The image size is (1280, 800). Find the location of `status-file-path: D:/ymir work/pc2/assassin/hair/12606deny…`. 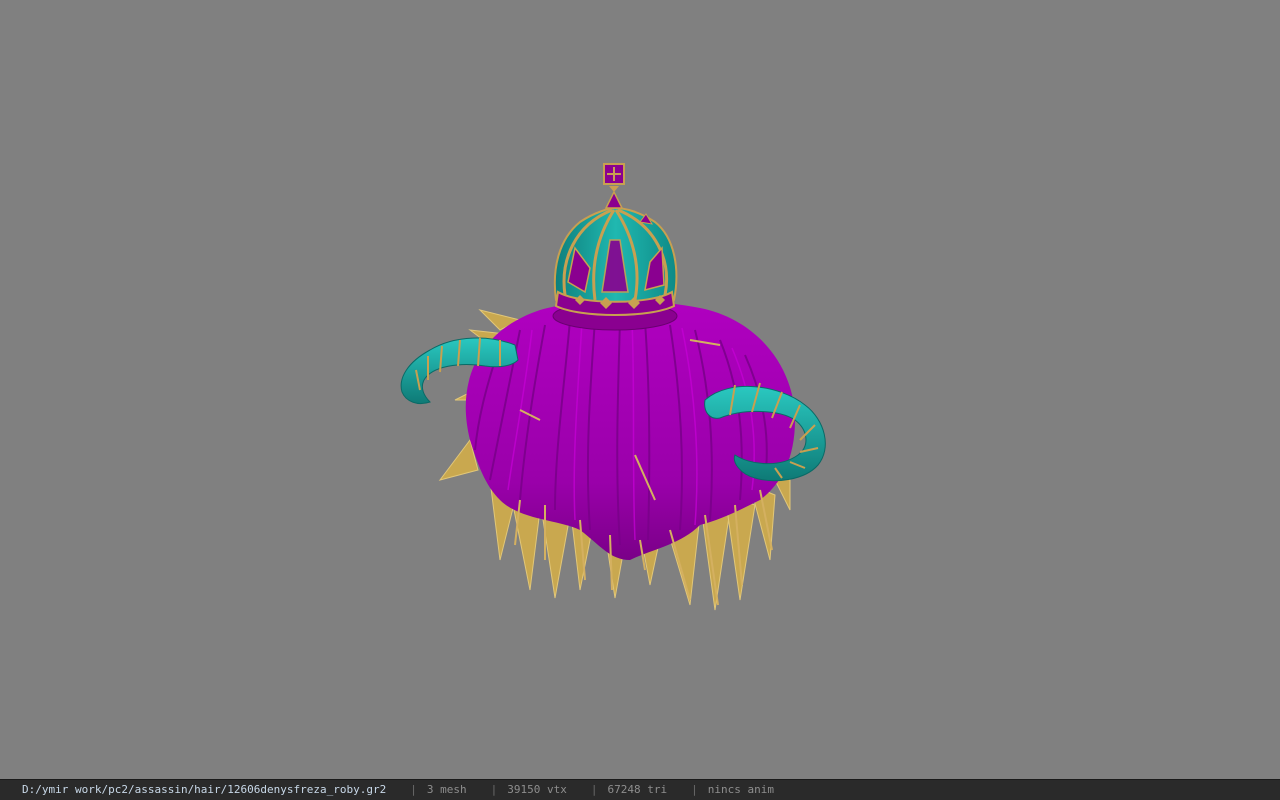

status-file-path: D:/ymir work/pc2/assassin/hair/12606deny… is located at coordinates (204, 789).